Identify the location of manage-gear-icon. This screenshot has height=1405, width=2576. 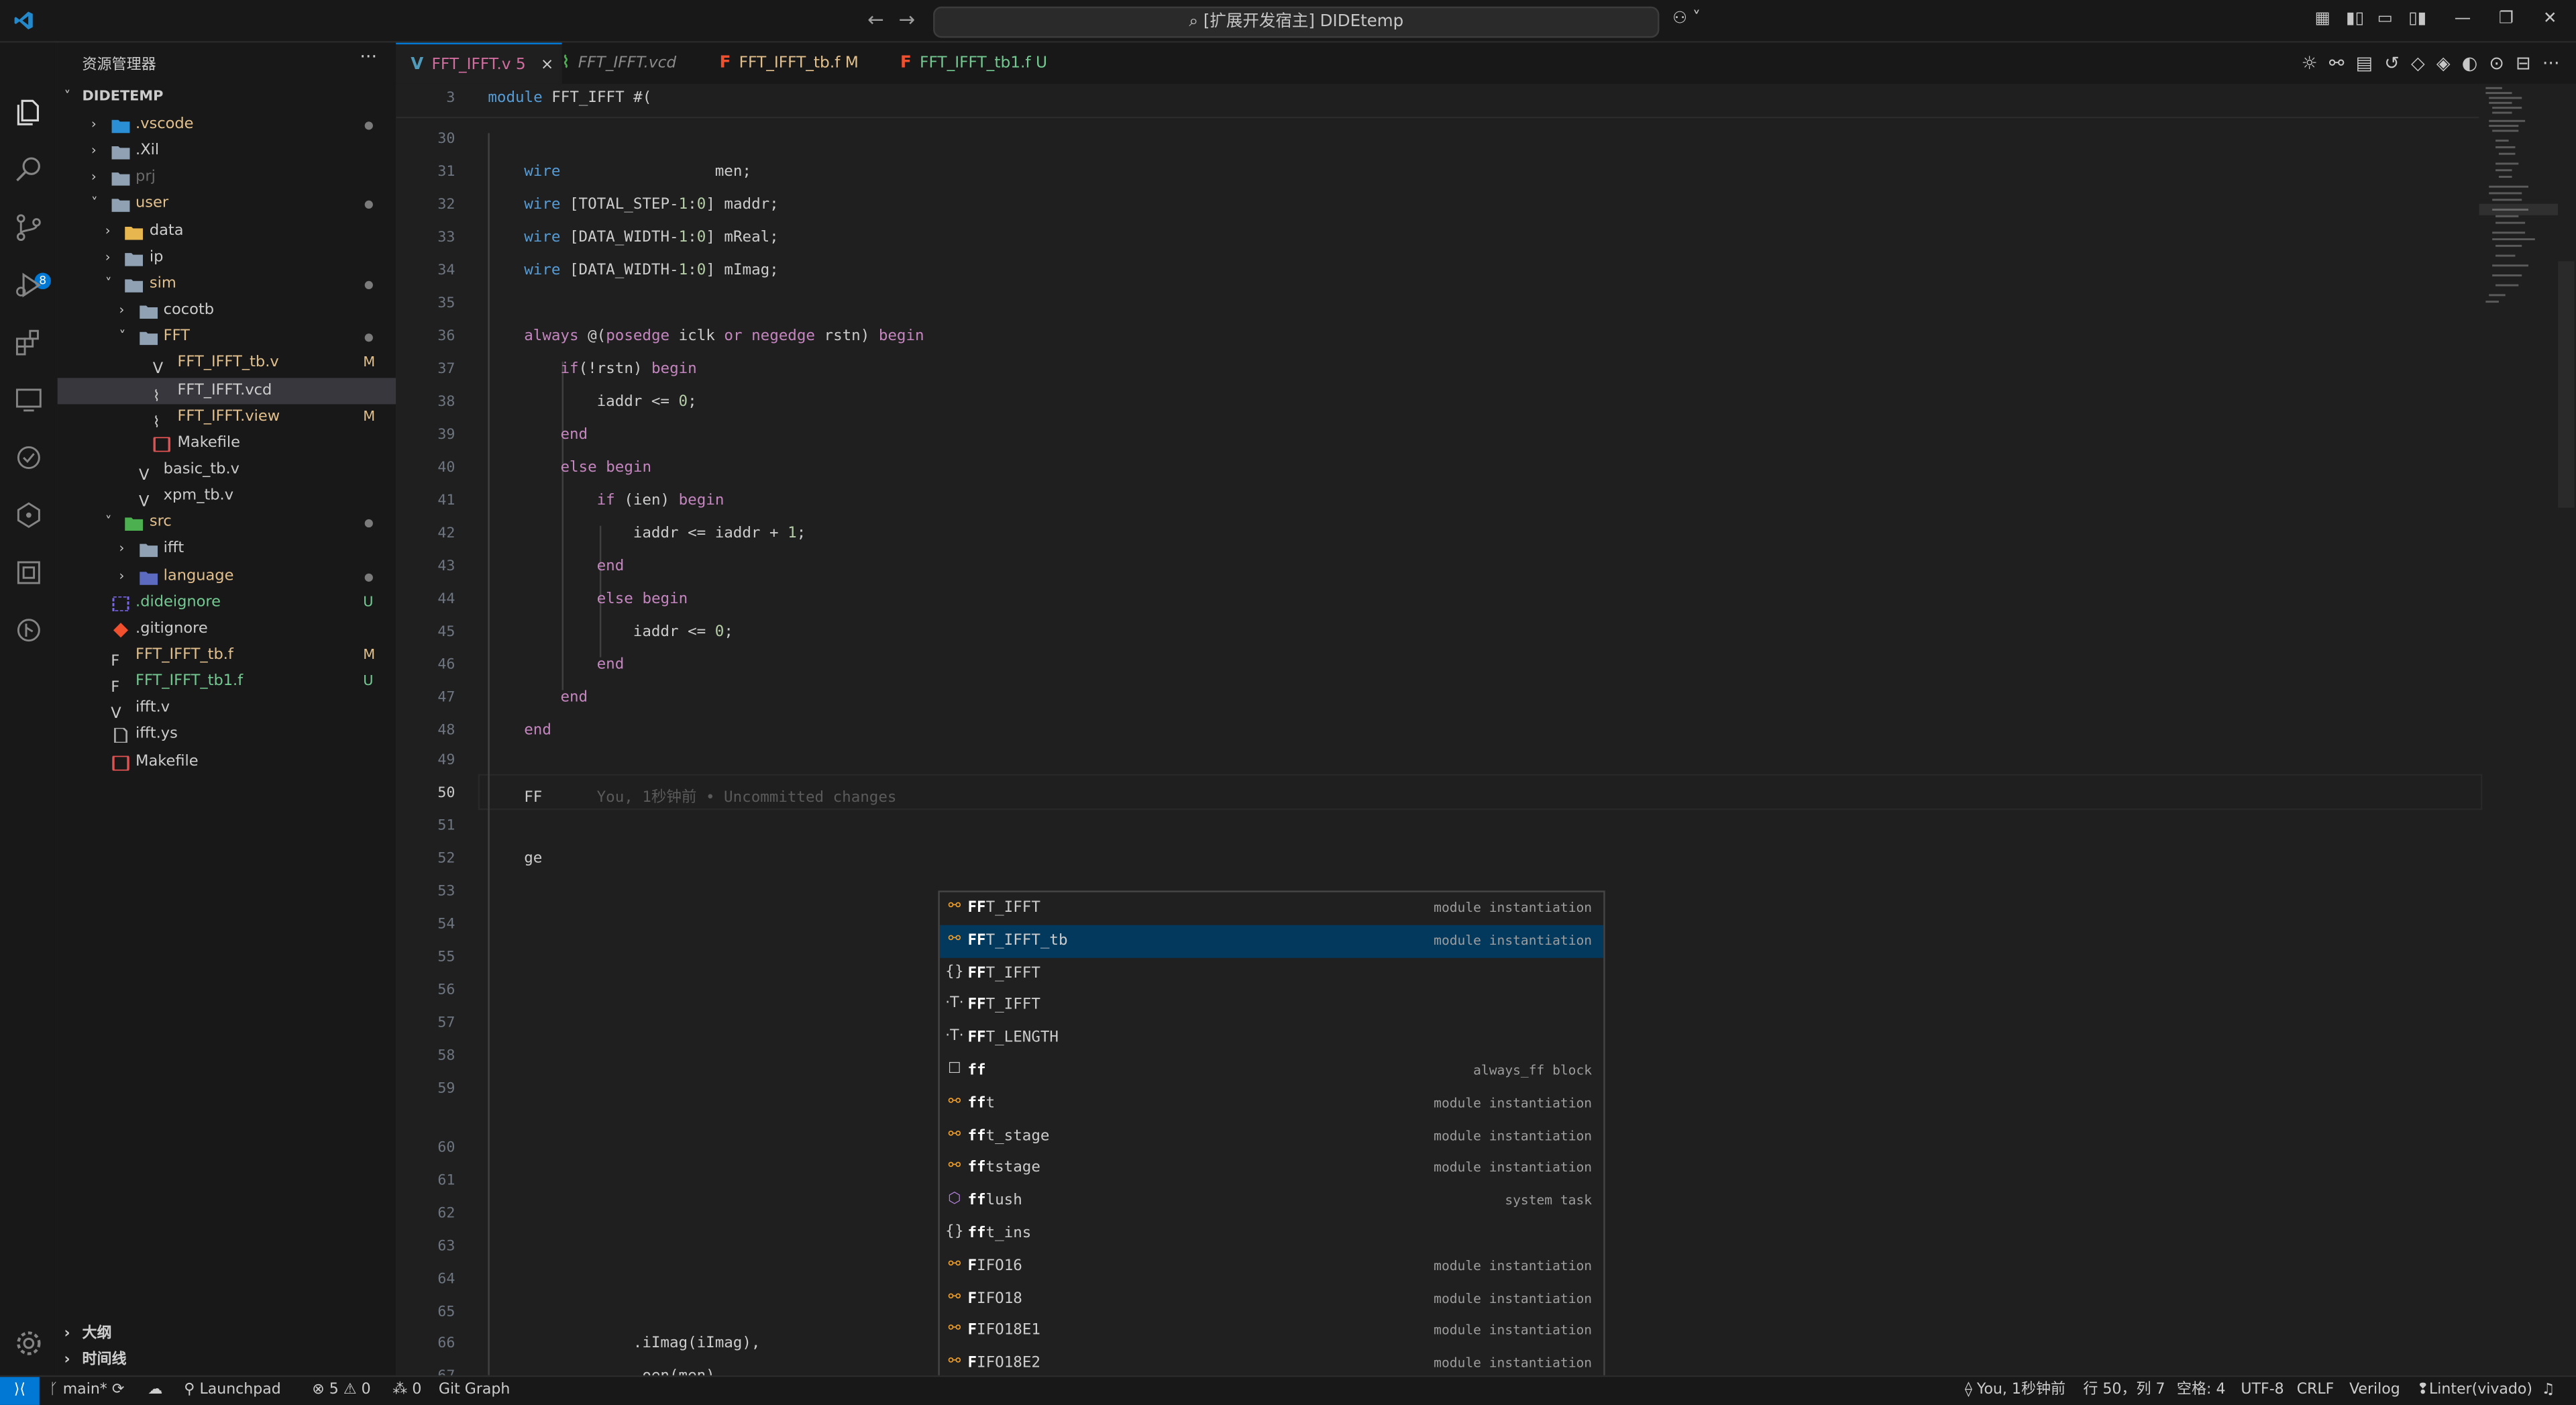
(29, 1343).